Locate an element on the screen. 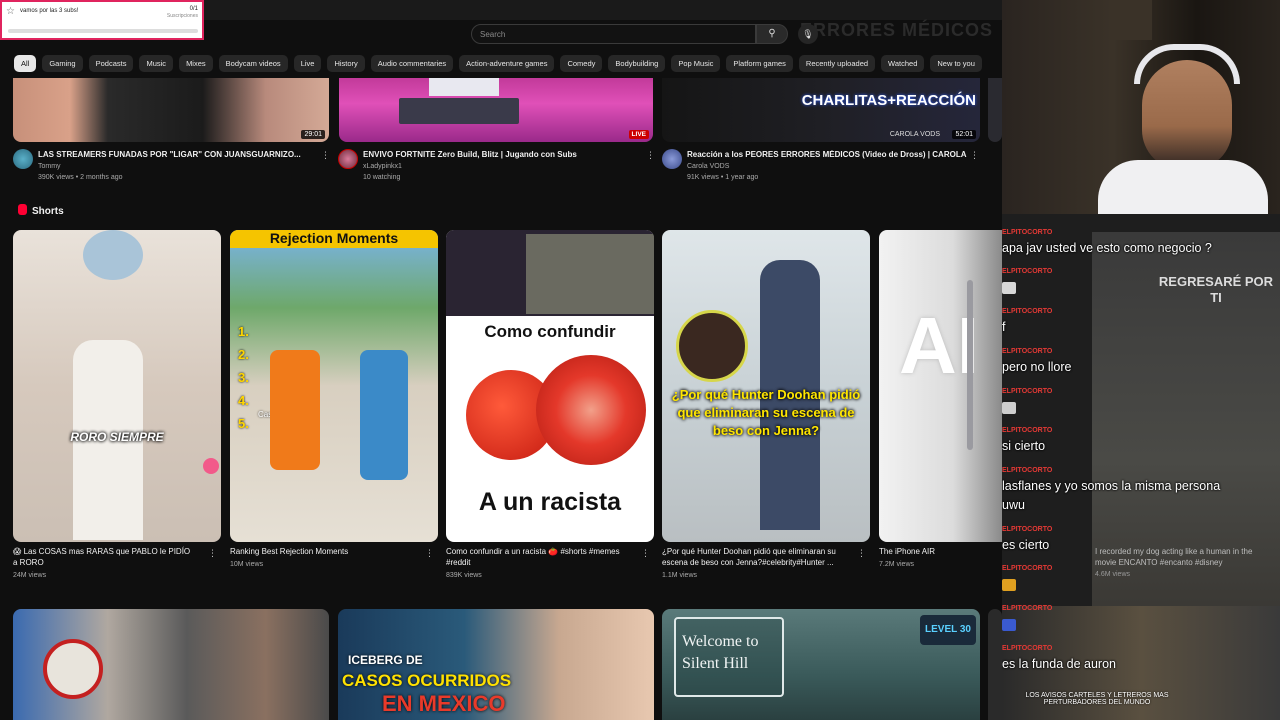  ranking-list: 1. 2. 3. 4. 5. is located at coordinates (247, 377).